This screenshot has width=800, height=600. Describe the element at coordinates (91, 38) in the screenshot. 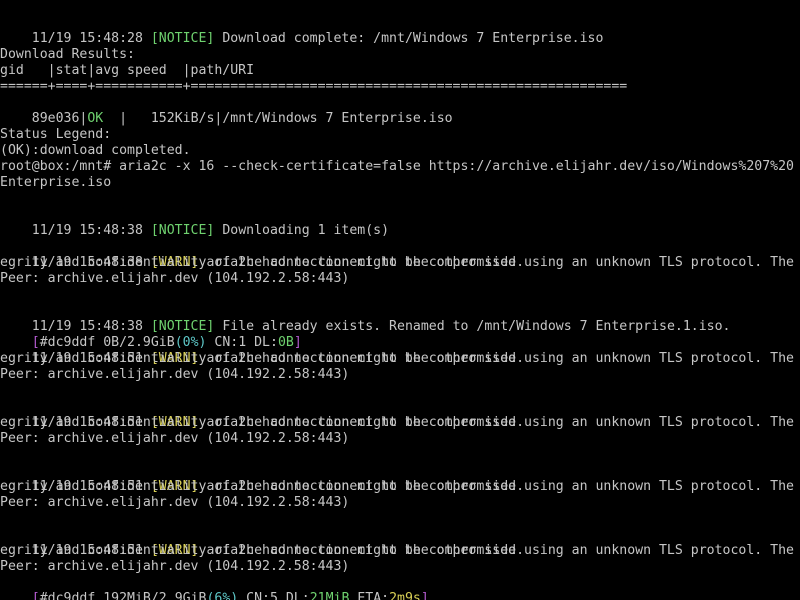

I see `timestamp: 11/19 15:48:28` at that location.